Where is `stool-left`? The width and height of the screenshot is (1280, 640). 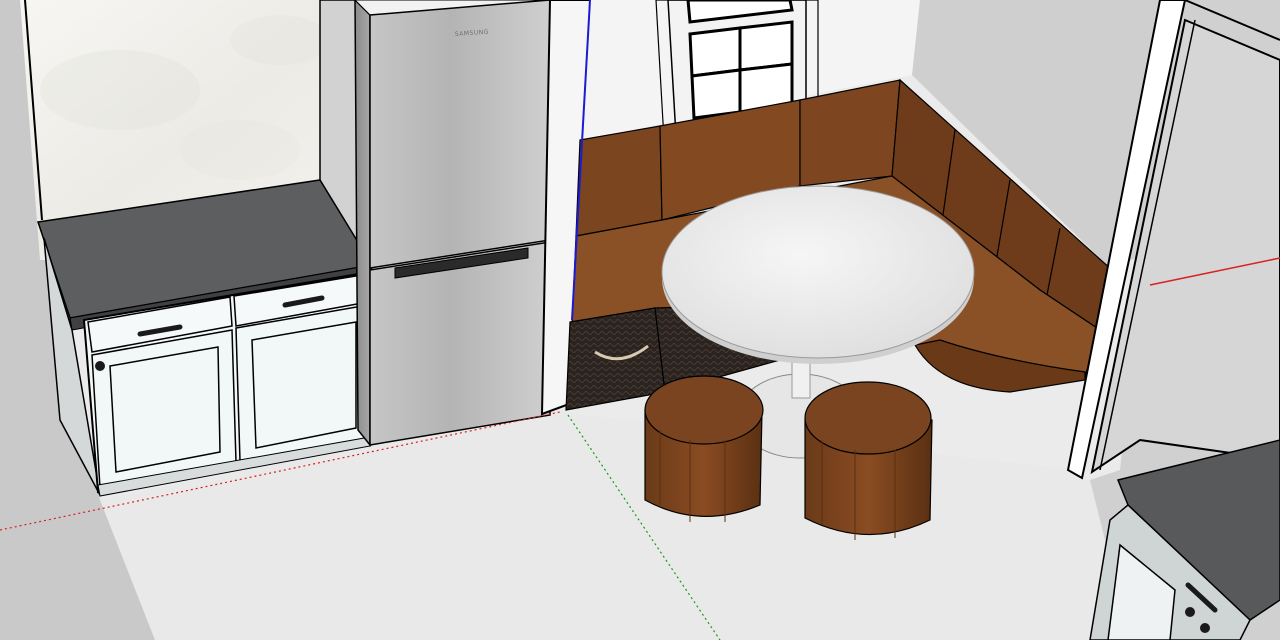
stool-left is located at coordinates (704, 448).